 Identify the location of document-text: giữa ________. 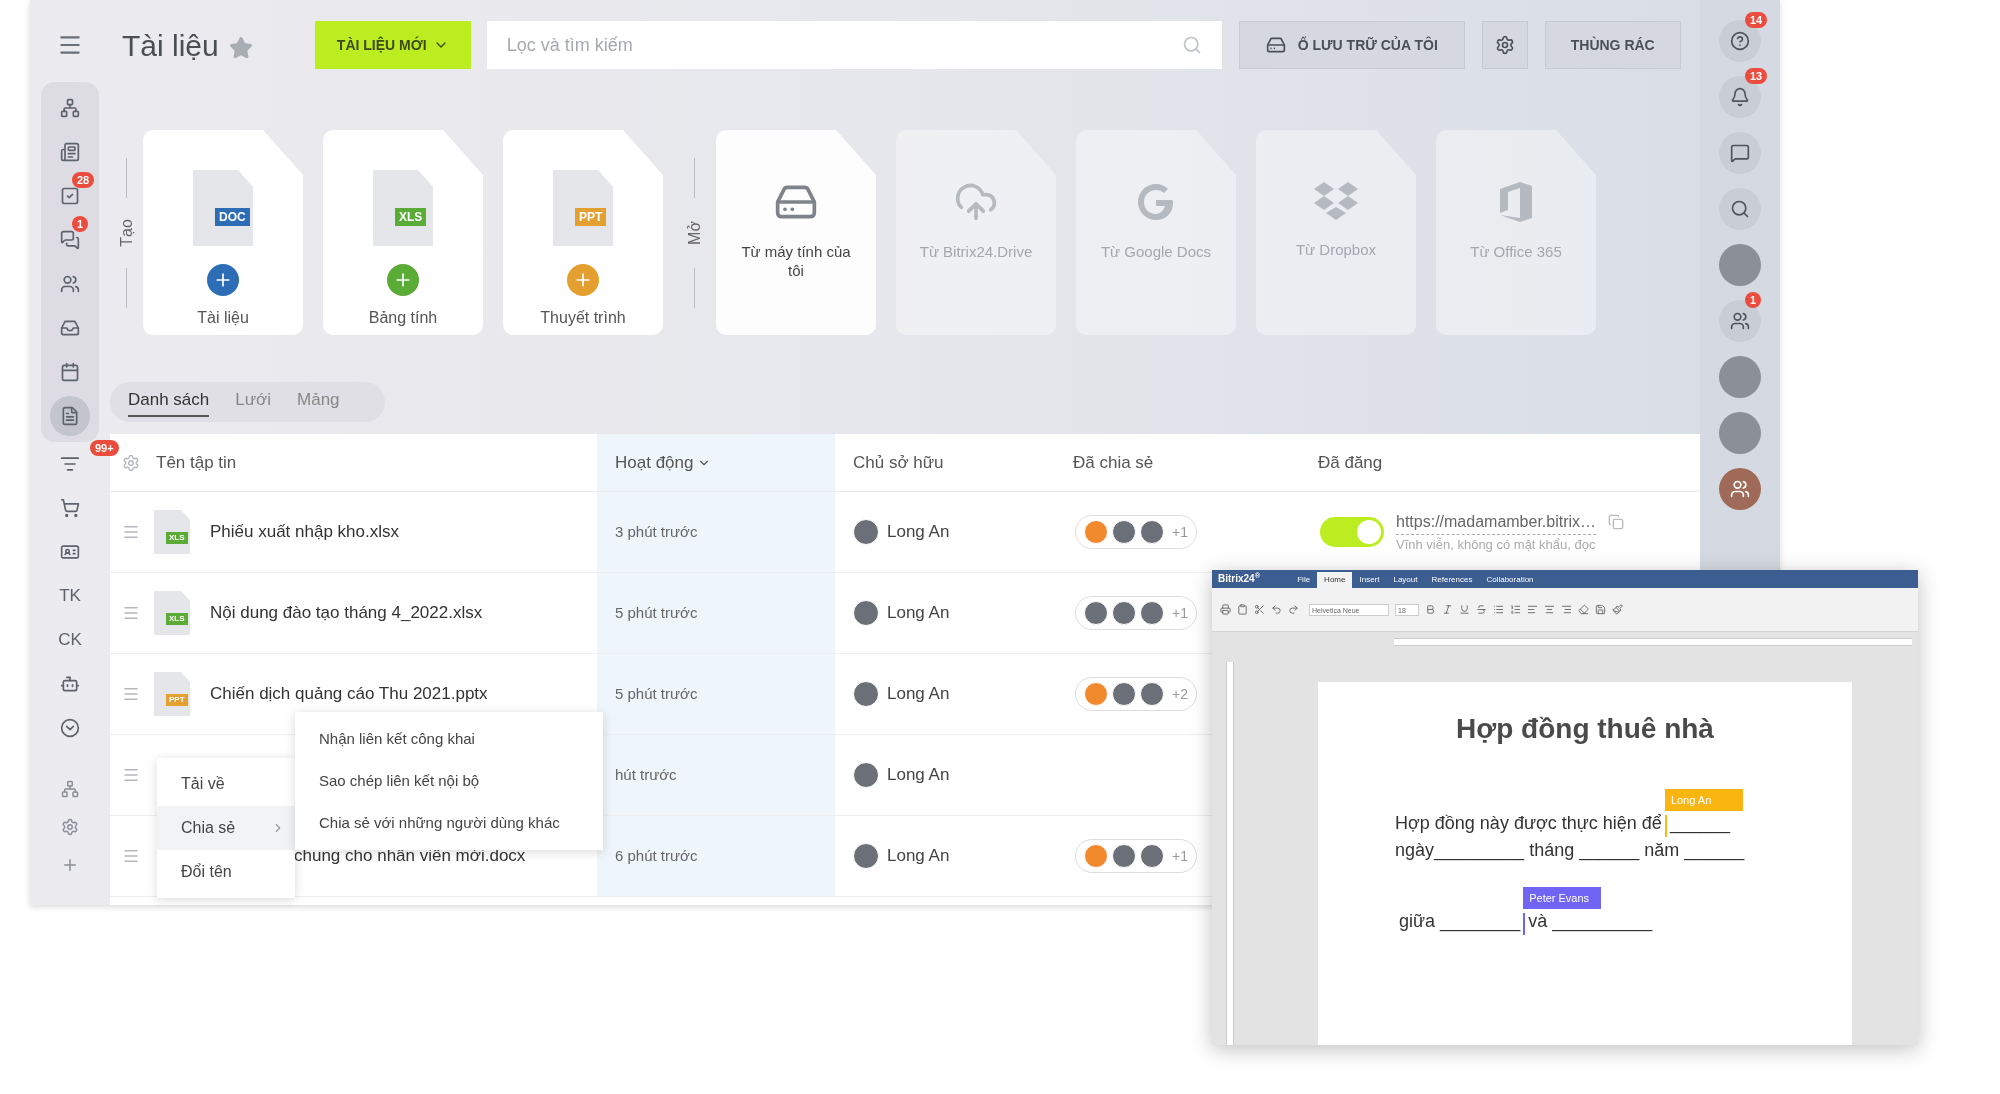
(1460, 922).